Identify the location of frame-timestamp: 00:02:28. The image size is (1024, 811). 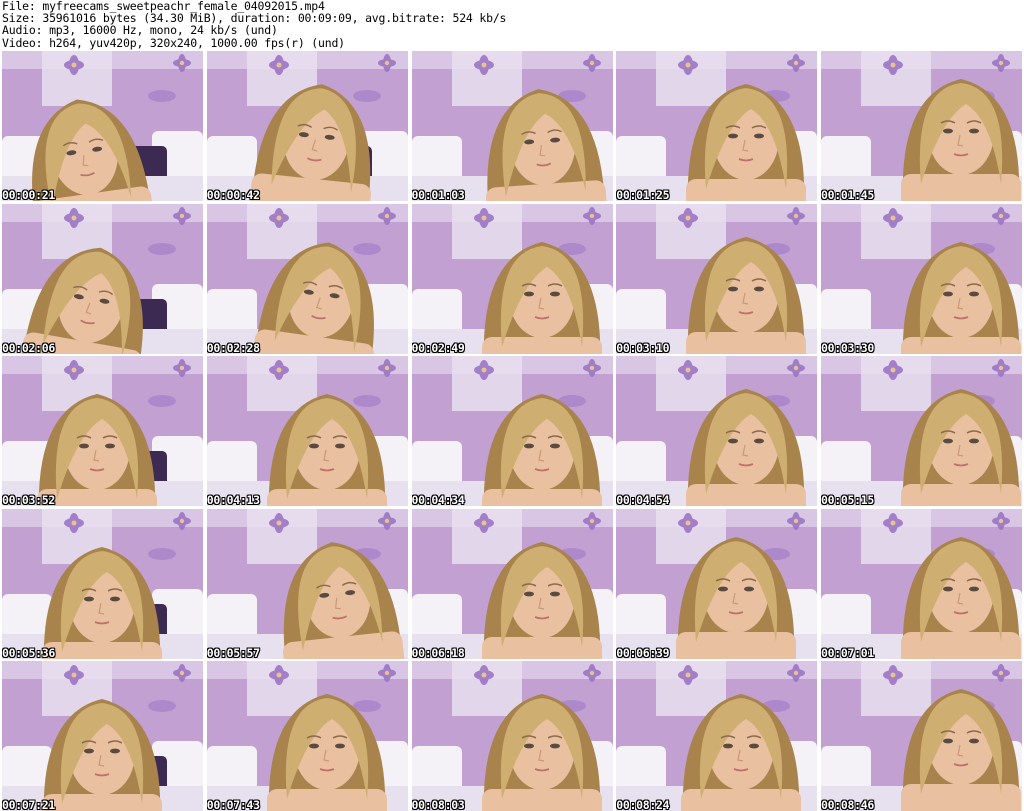
(233, 347).